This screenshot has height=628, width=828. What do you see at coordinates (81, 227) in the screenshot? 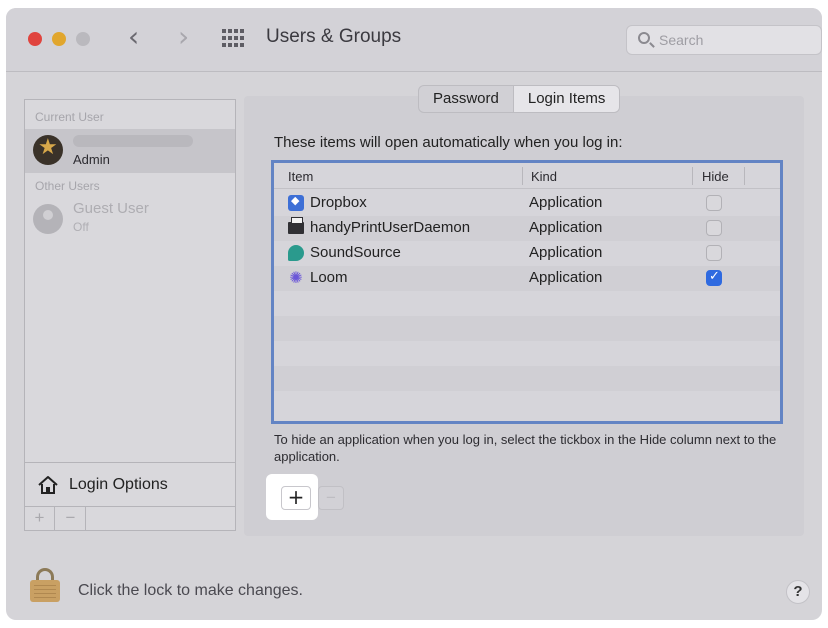
I see `guest-user-status: Off` at bounding box center [81, 227].